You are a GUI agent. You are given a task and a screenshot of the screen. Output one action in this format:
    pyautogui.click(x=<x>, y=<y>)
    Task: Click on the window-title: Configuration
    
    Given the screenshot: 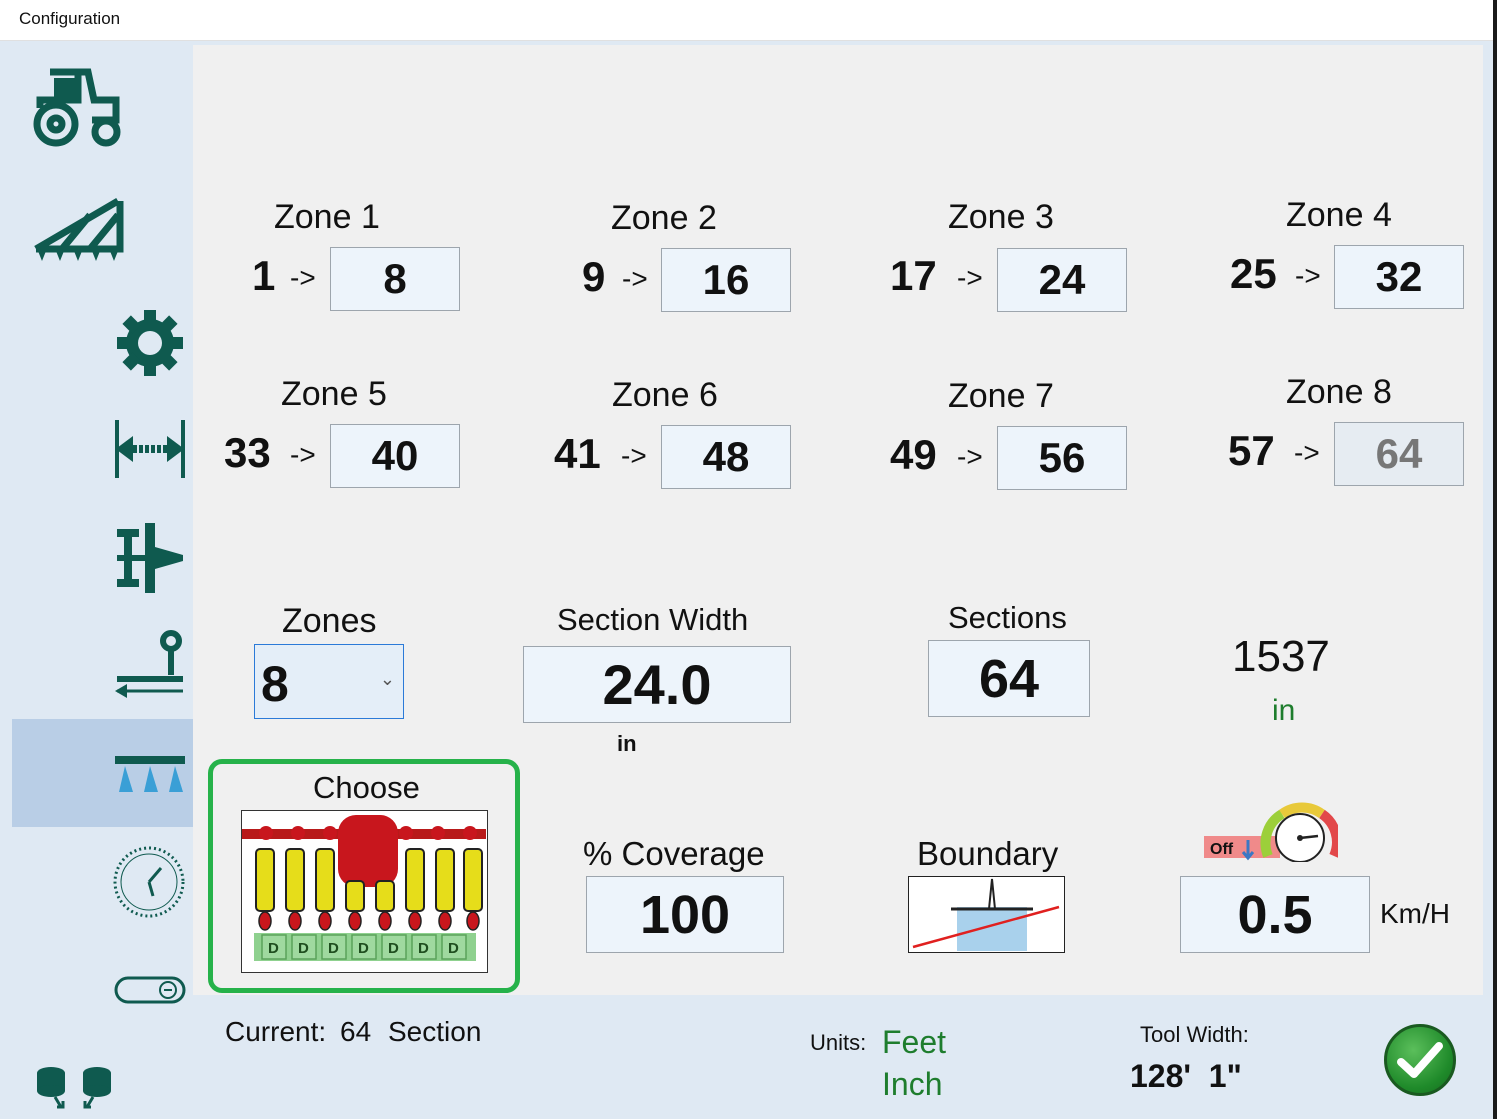 What is the action you would take?
    pyautogui.click(x=70, y=18)
    